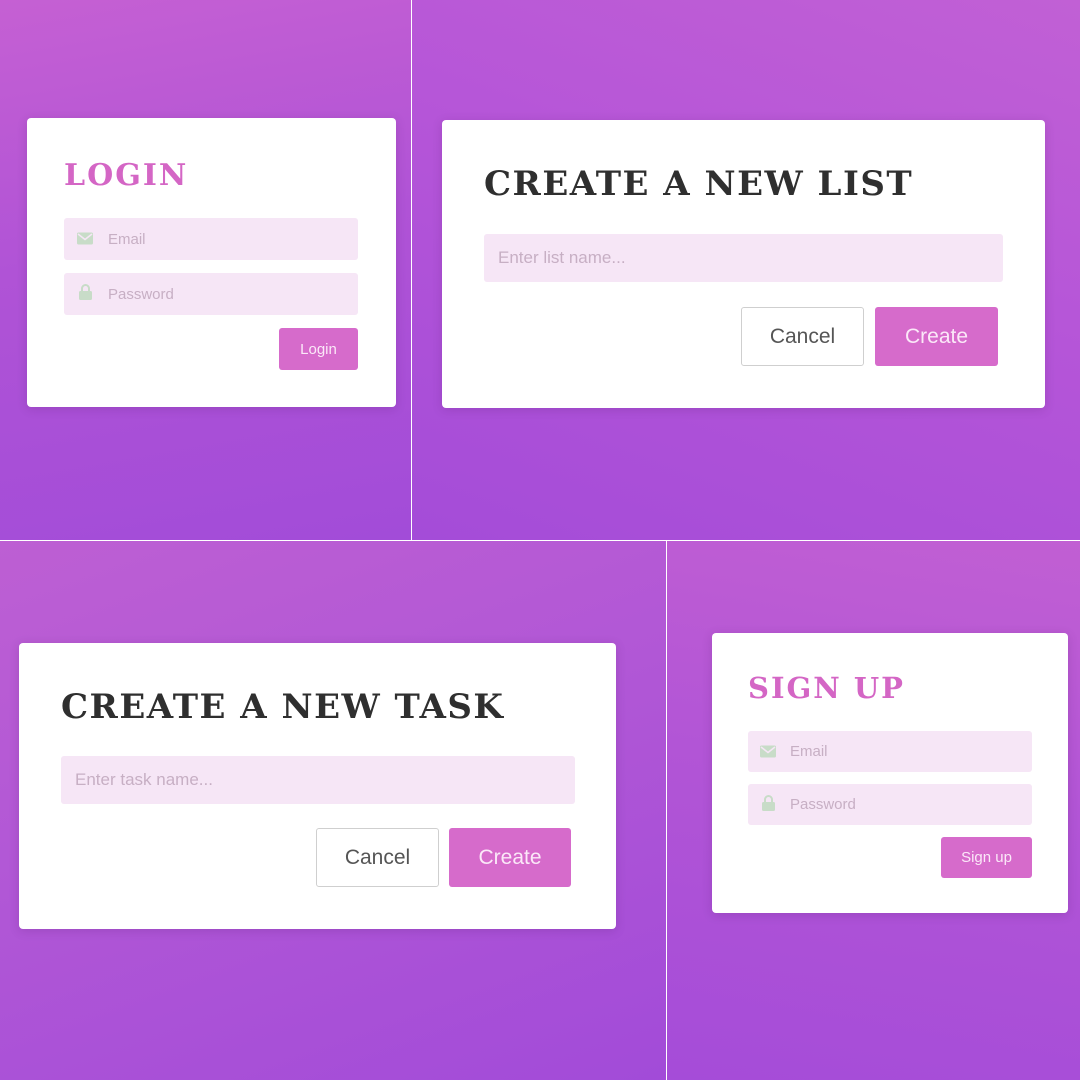 Image resolution: width=1080 pixels, height=1080 pixels. Describe the element at coordinates (126, 175) in the screenshot. I see `login-title: LOGIN` at that location.